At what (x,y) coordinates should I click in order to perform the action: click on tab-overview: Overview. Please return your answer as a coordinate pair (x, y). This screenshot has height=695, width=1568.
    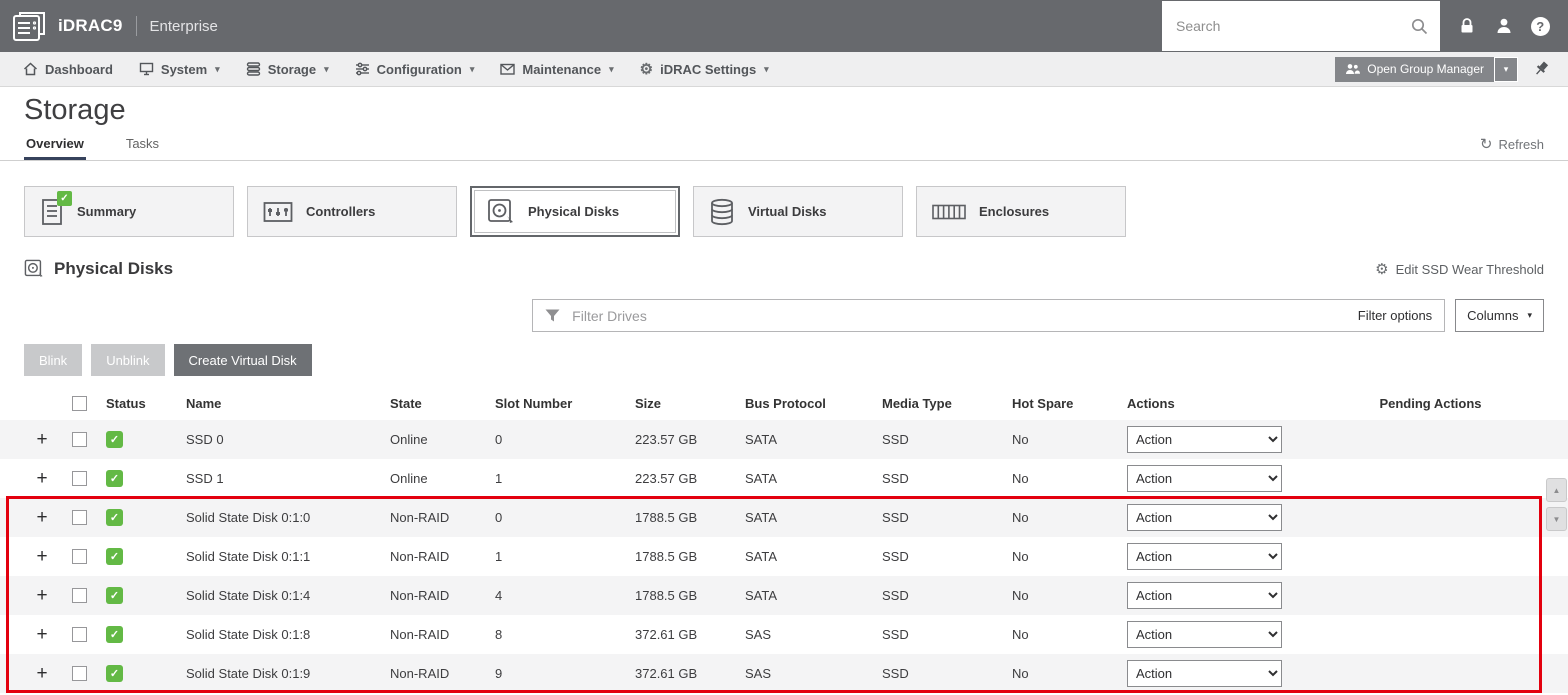
    Looking at the image, I should click on (55, 148).